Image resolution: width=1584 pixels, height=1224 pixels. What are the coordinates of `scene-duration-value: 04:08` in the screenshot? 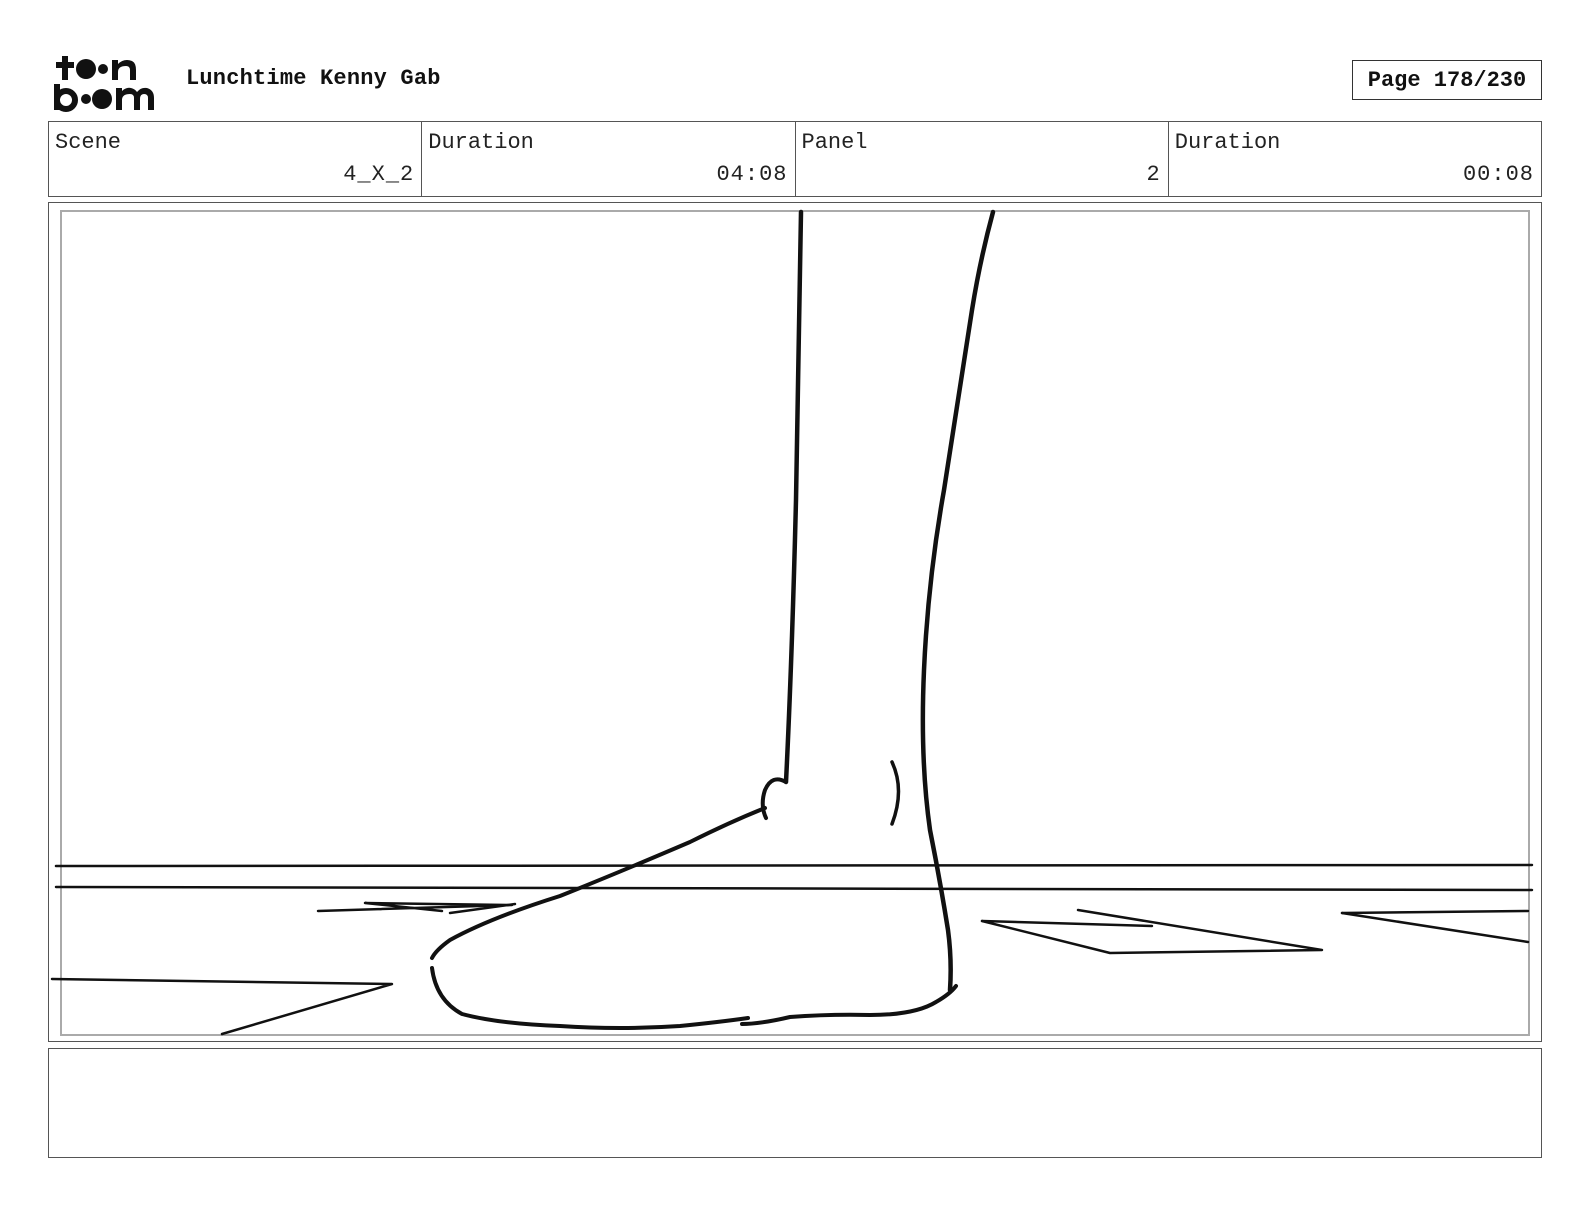 It's located at (752, 174).